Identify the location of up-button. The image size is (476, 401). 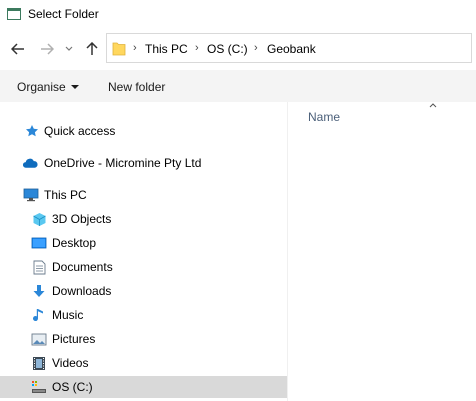
(92, 49).